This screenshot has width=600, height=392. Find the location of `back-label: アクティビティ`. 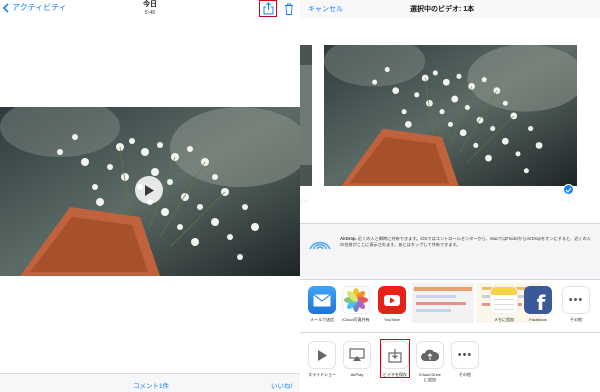

back-label: アクティビティ is located at coordinates (39, 7).